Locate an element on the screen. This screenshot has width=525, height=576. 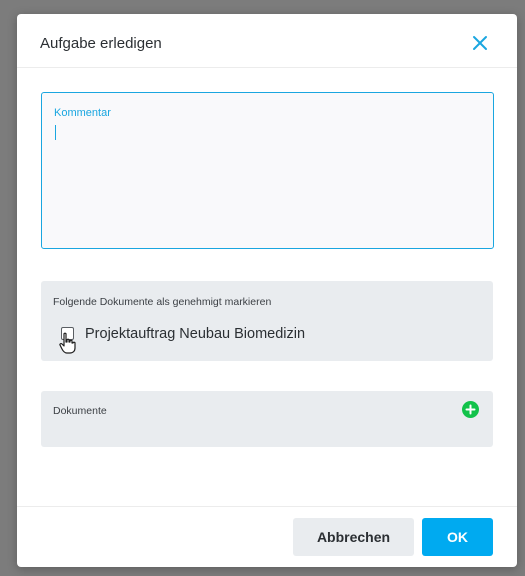
close-button is located at coordinates (480, 43).